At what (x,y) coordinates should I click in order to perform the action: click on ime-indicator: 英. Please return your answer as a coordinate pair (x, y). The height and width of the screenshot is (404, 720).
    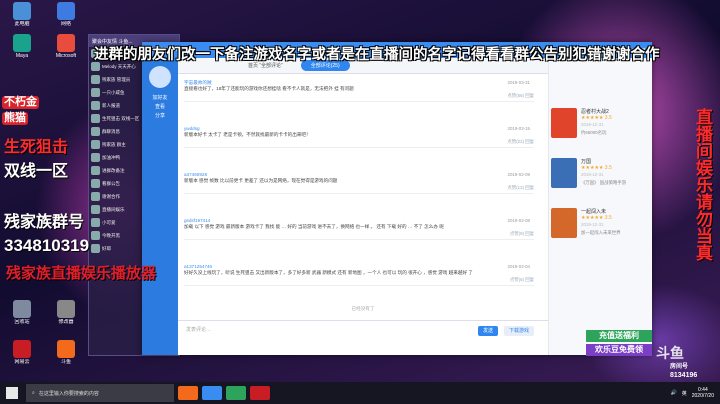
    Looking at the image, I should click on (684, 393).